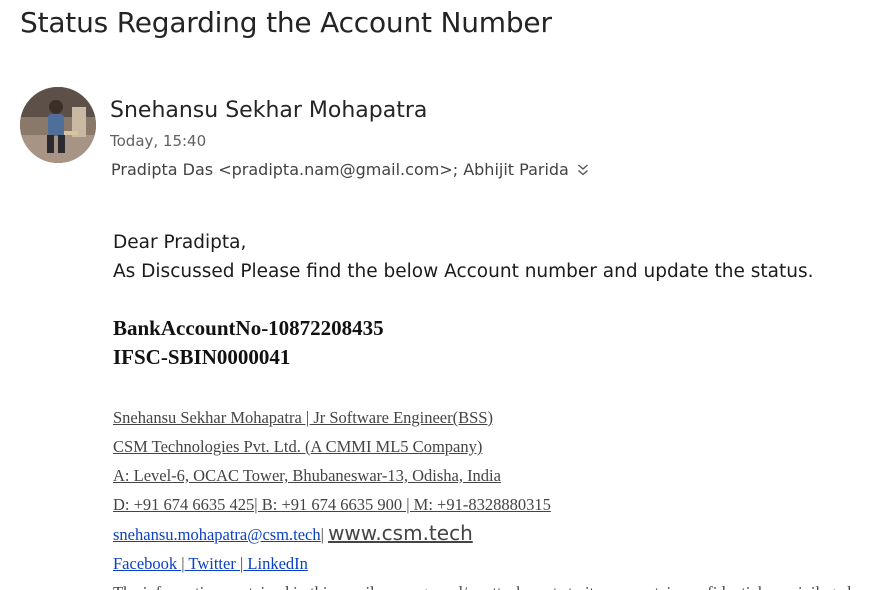 This screenshot has height=590, width=870. I want to click on twitter-link: Twitter, so click(212, 563).